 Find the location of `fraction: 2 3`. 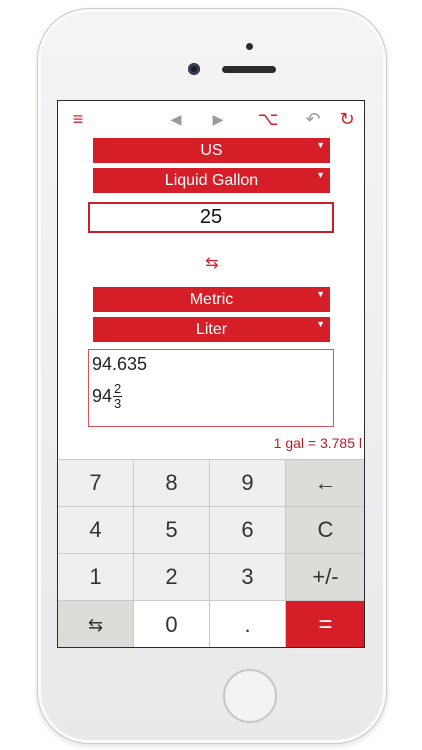

fraction: 2 3 is located at coordinates (118, 396).